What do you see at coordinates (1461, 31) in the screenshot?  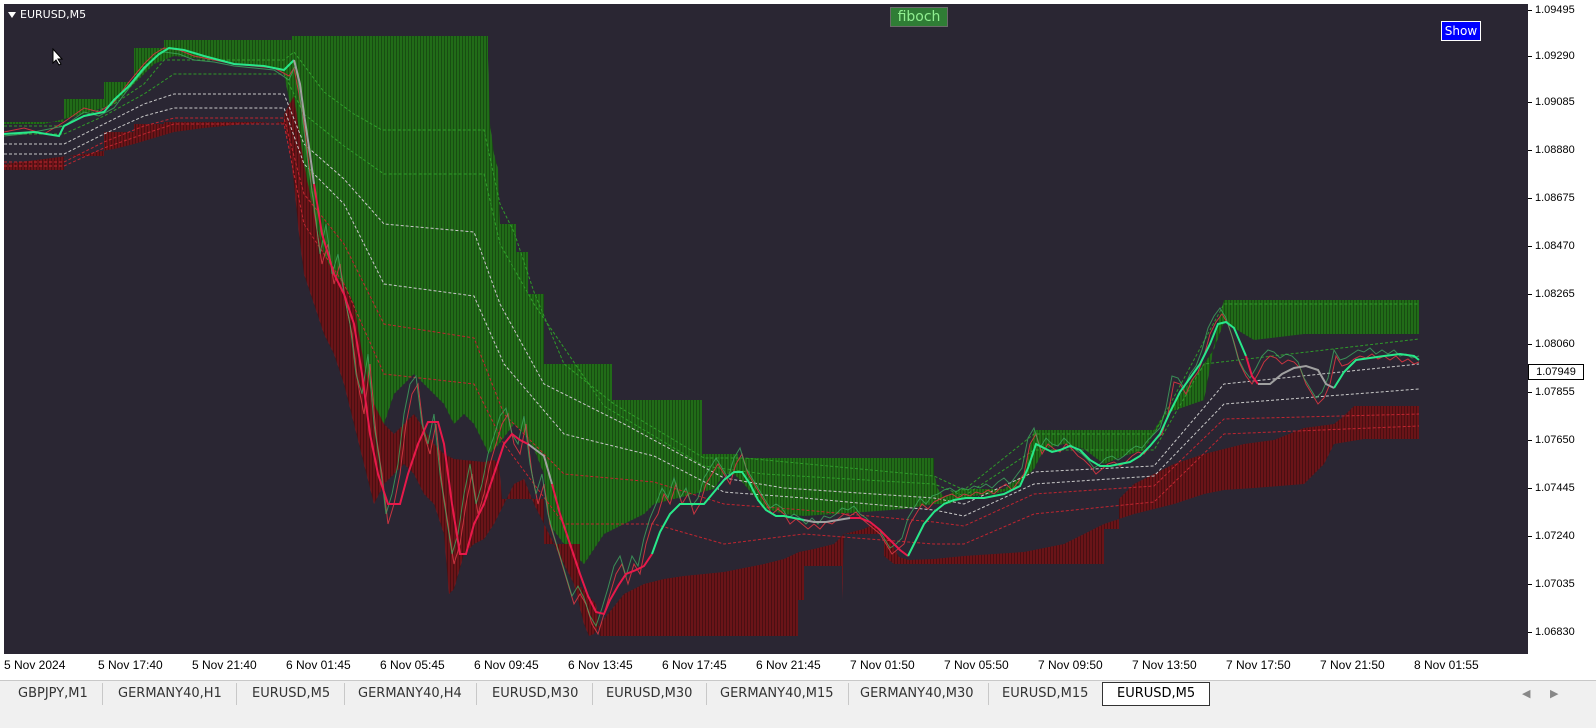 I see `show-button: Show` at bounding box center [1461, 31].